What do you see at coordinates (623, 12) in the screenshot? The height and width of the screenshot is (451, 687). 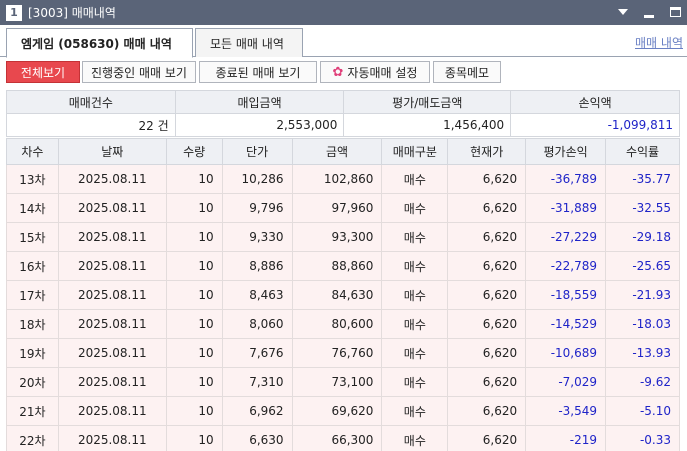 I see `dropdown-icon` at bounding box center [623, 12].